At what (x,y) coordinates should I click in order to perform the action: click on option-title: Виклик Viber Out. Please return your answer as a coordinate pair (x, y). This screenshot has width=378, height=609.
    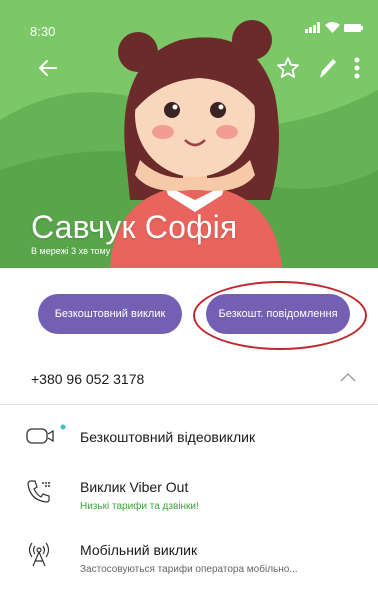
    Looking at the image, I should click on (134, 487).